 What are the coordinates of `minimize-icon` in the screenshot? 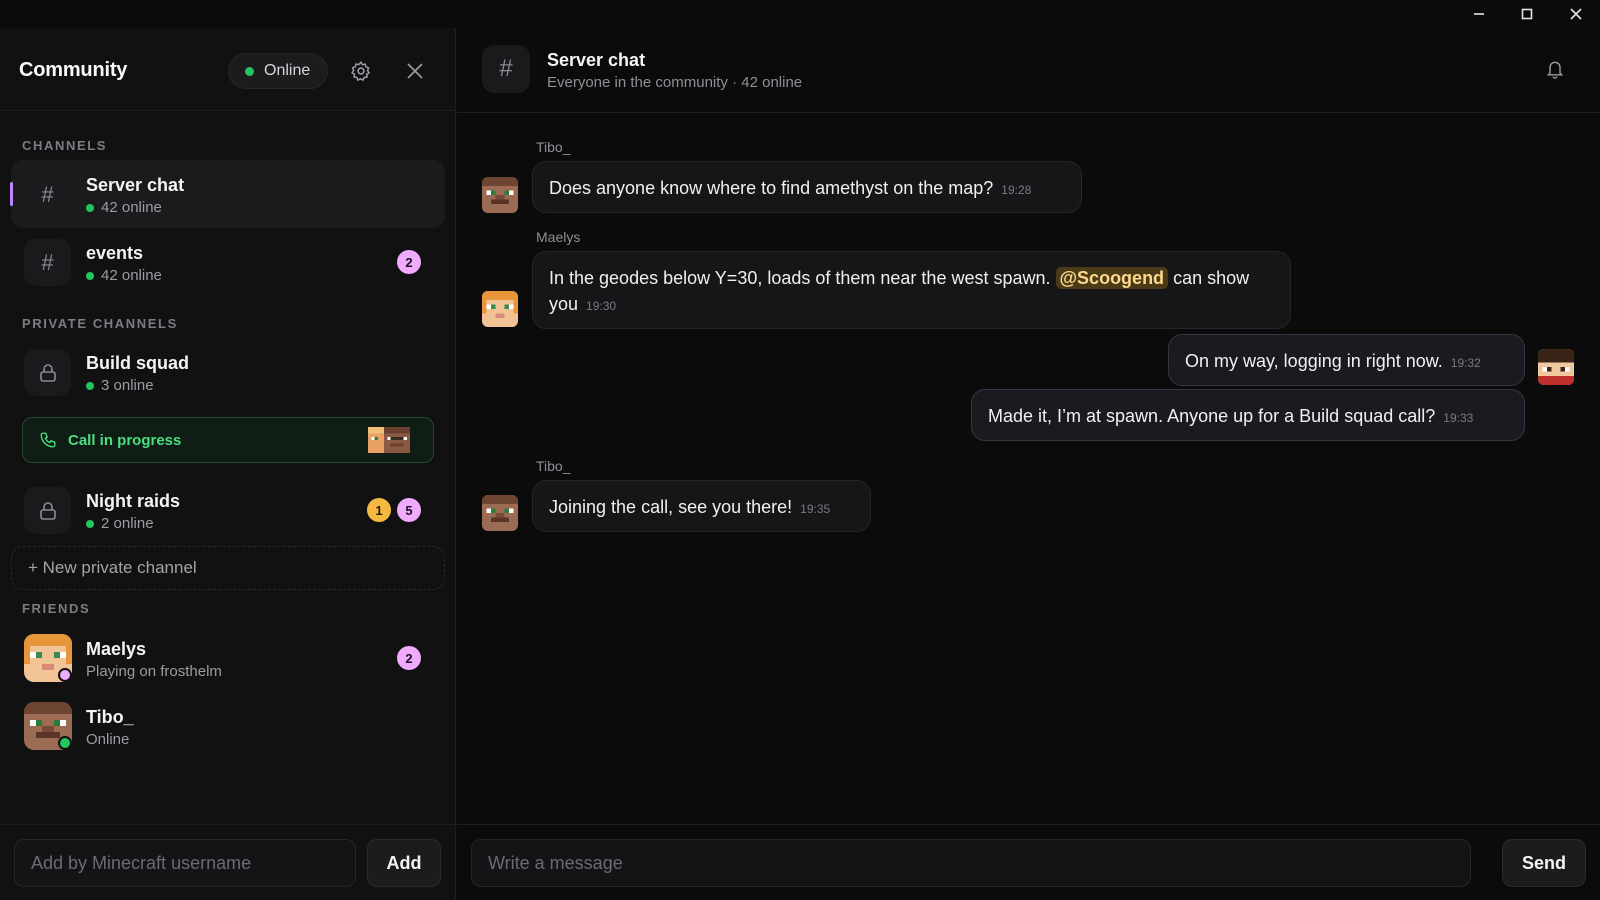 It's located at (1479, 14).